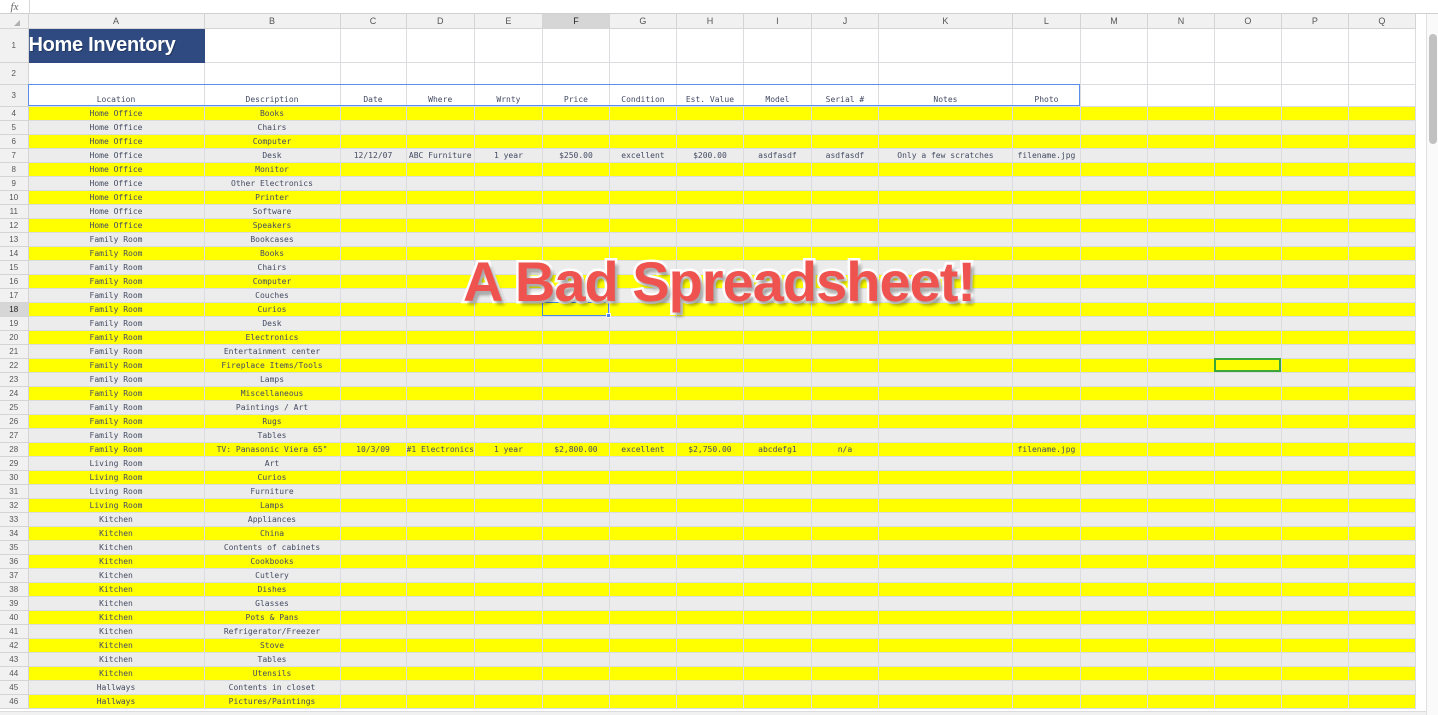  Describe the element at coordinates (14, 281) in the screenshot. I see `row-header-16: 16` at that location.